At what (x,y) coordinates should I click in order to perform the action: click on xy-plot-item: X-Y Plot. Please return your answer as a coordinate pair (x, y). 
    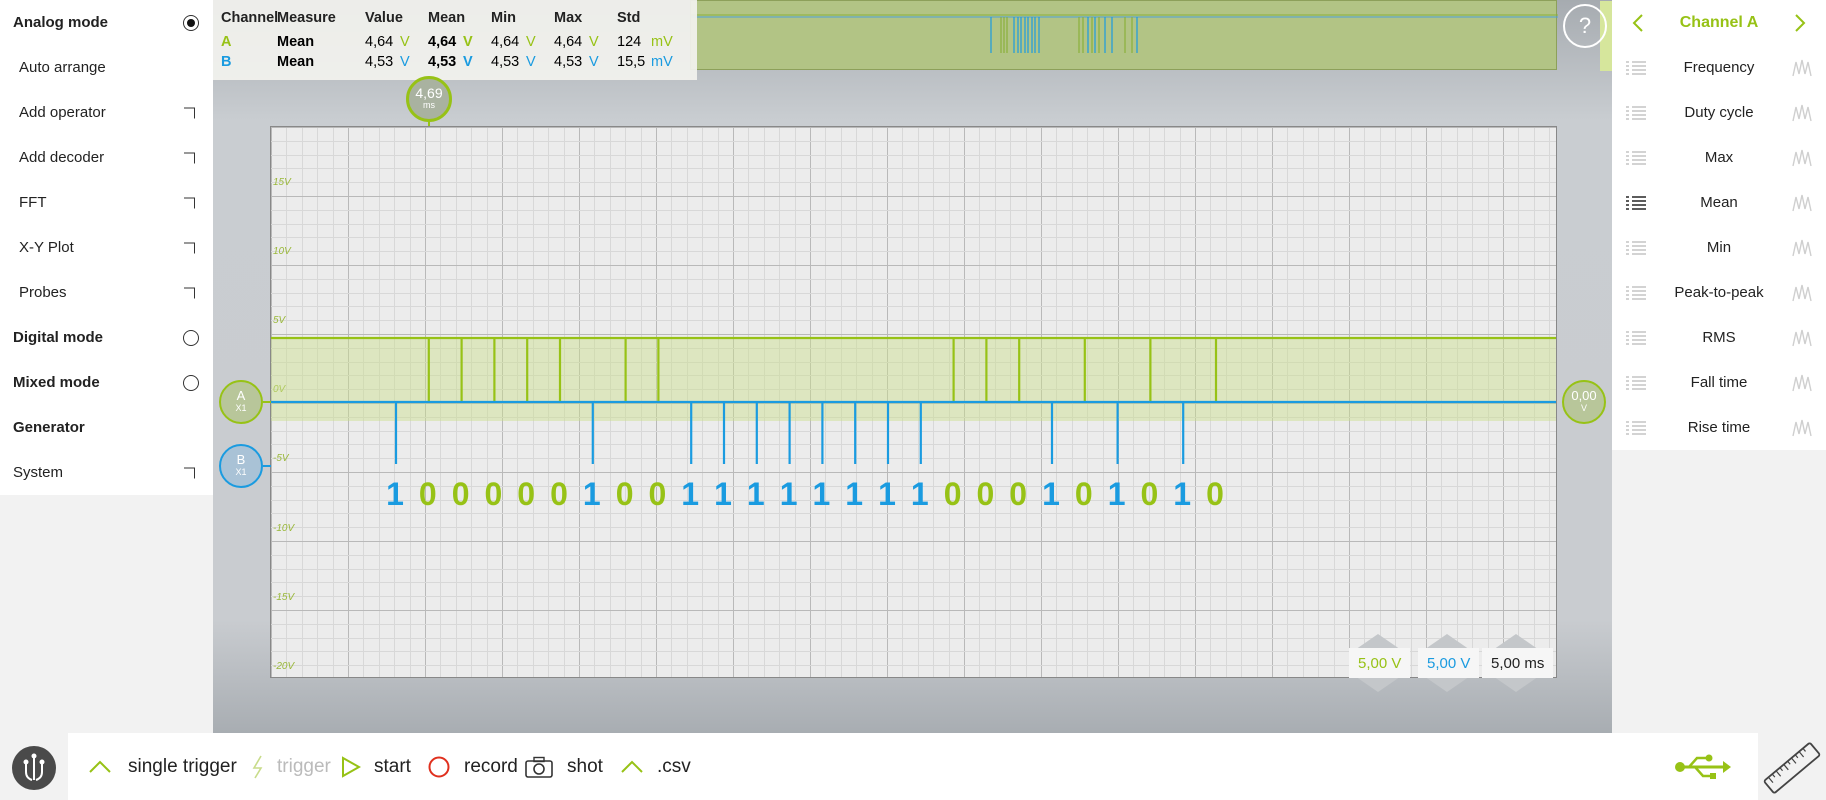
    Looking at the image, I should click on (106, 247).